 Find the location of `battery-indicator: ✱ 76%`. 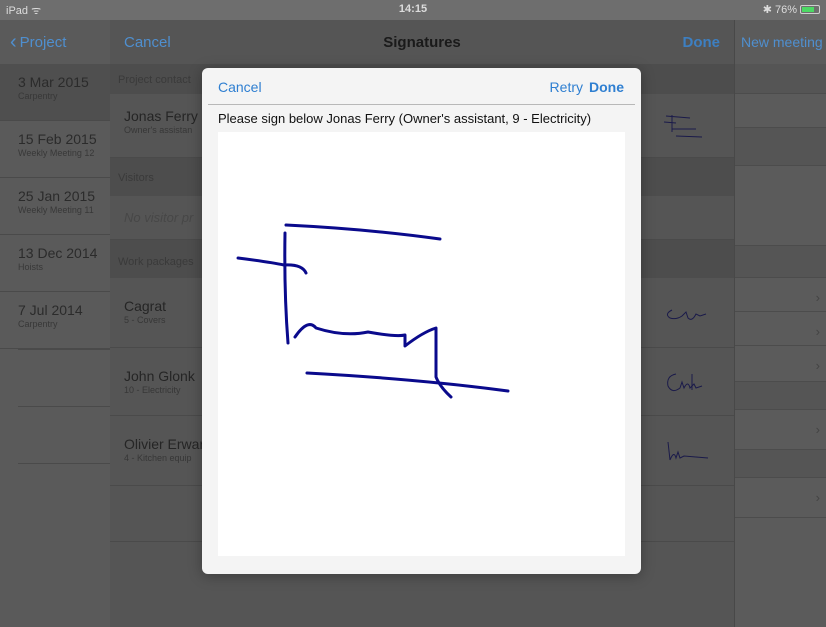

battery-indicator: ✱ 76% is located at coordinates (791, 9).